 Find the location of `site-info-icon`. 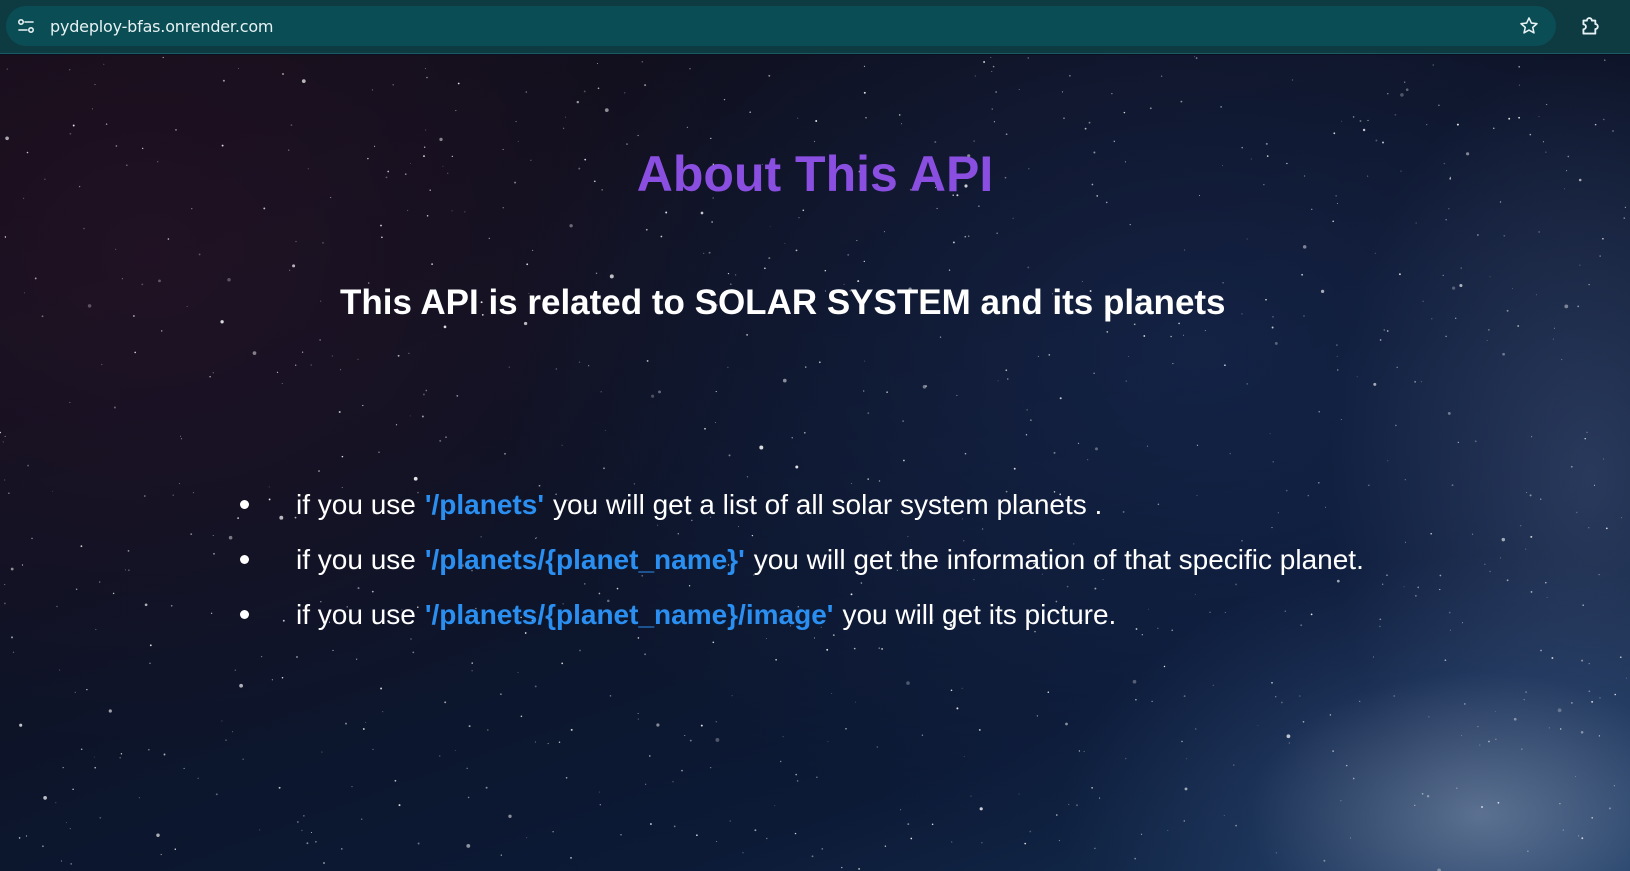

site-info-icon is located at coordinates (26, 26).